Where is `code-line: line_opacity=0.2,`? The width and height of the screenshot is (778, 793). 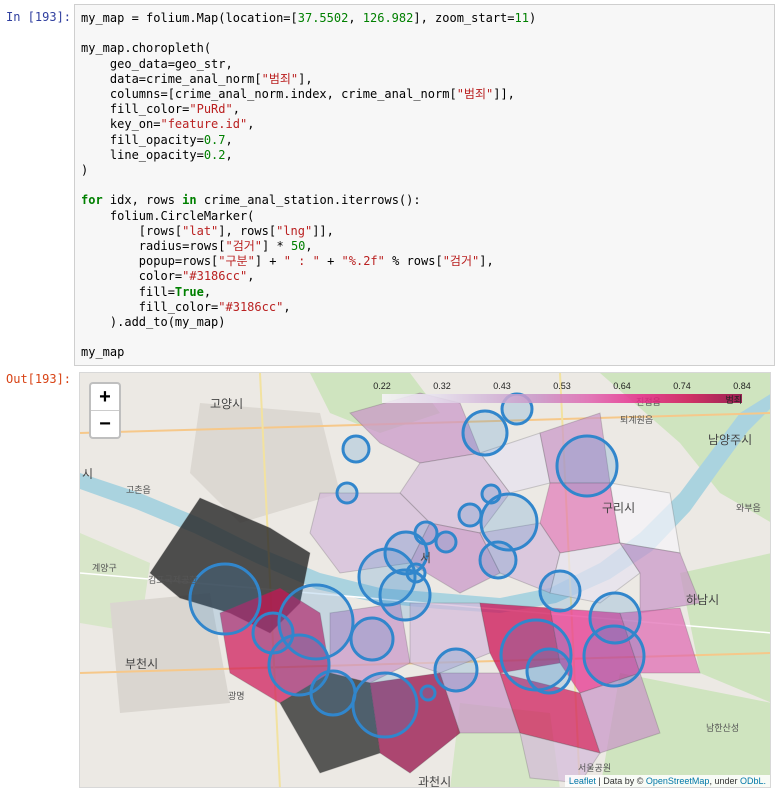 code-line: line_opacity=0.2, is located at coordinates (157, 154).